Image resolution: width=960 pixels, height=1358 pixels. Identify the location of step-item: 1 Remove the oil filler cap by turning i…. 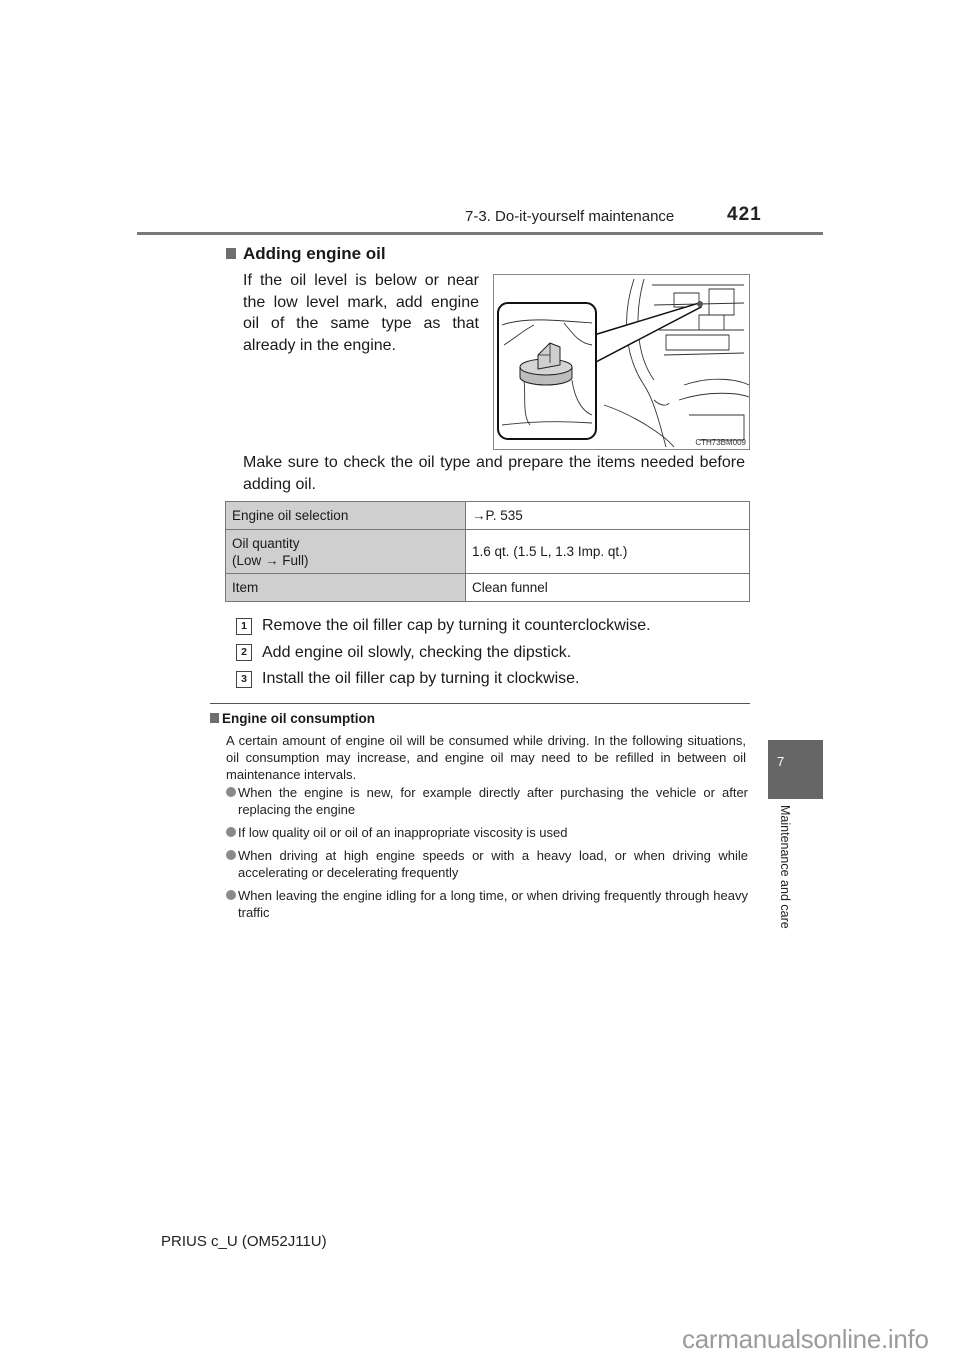
(443, 626).